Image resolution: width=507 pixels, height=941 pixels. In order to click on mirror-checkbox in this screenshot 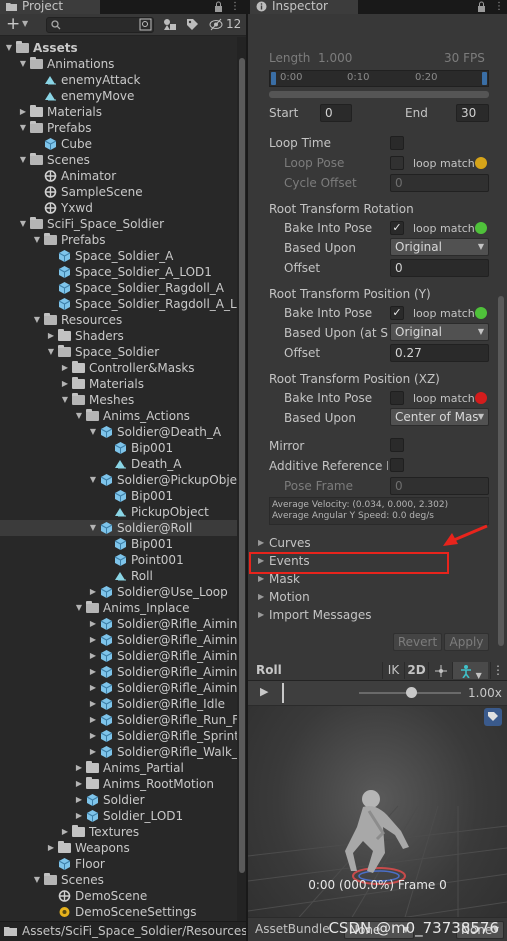, I will do `click(397, 445)`.